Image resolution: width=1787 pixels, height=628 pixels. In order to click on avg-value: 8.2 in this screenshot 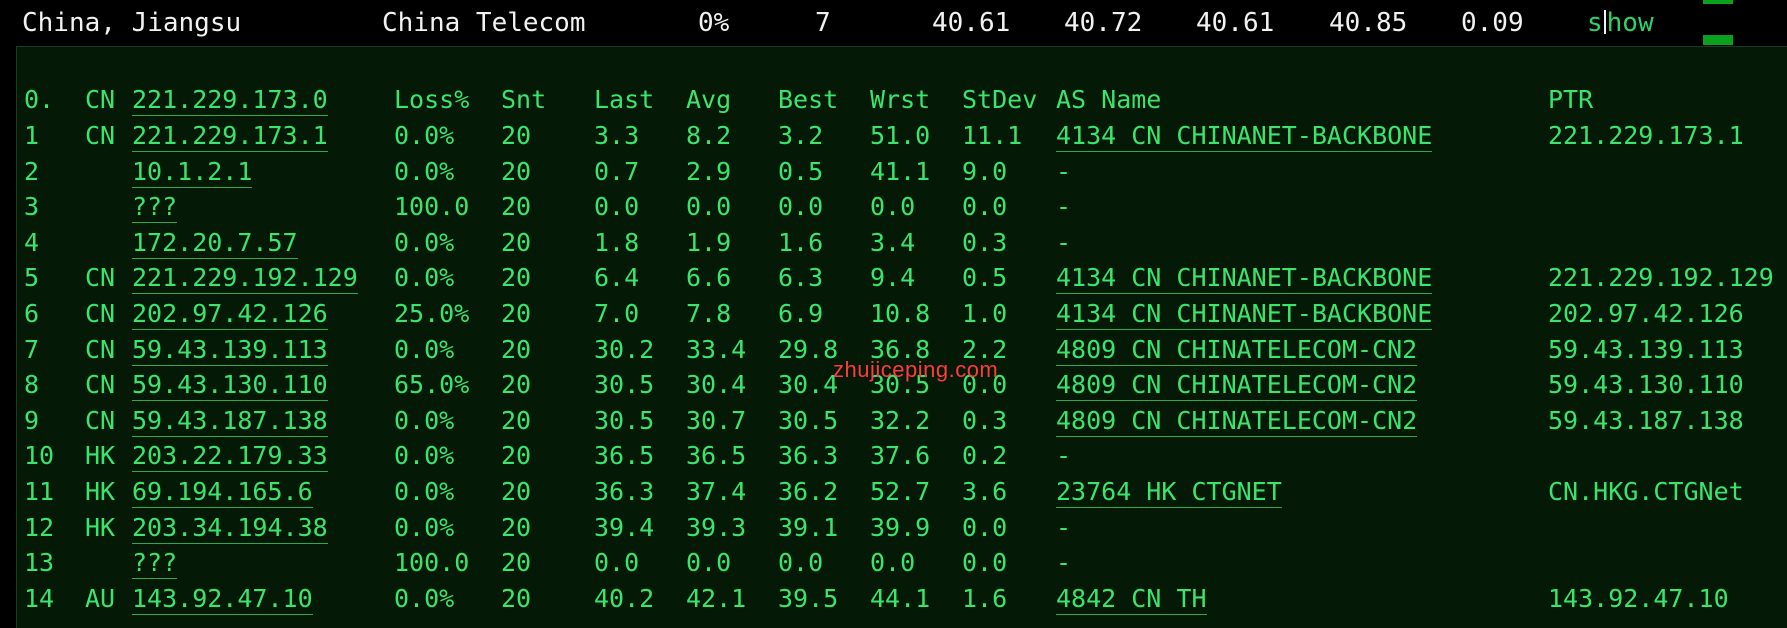, I will do `click(709, 135)`.